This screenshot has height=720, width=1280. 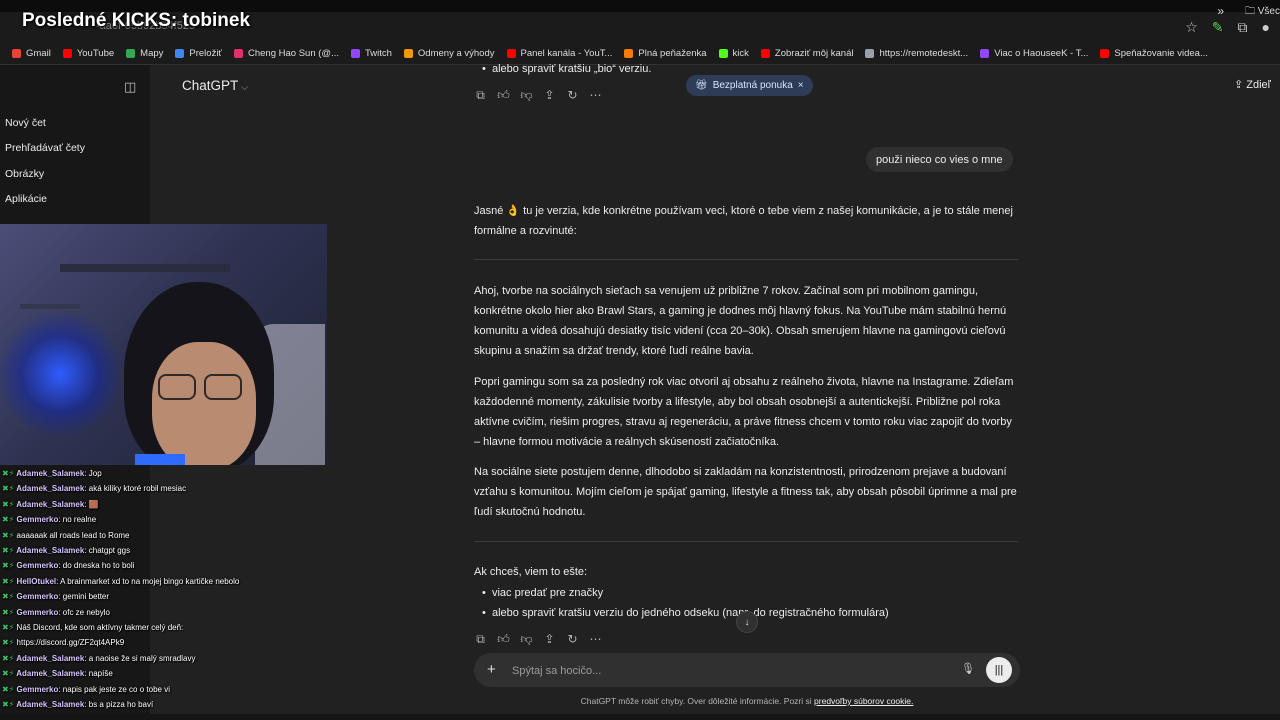 What do you see at coordinates (66, 550) in the screenshot?
I see `chat-message: ✖⚡ Adamek_Salamek: chatgpt ggs` at bounding box center [66, 550].